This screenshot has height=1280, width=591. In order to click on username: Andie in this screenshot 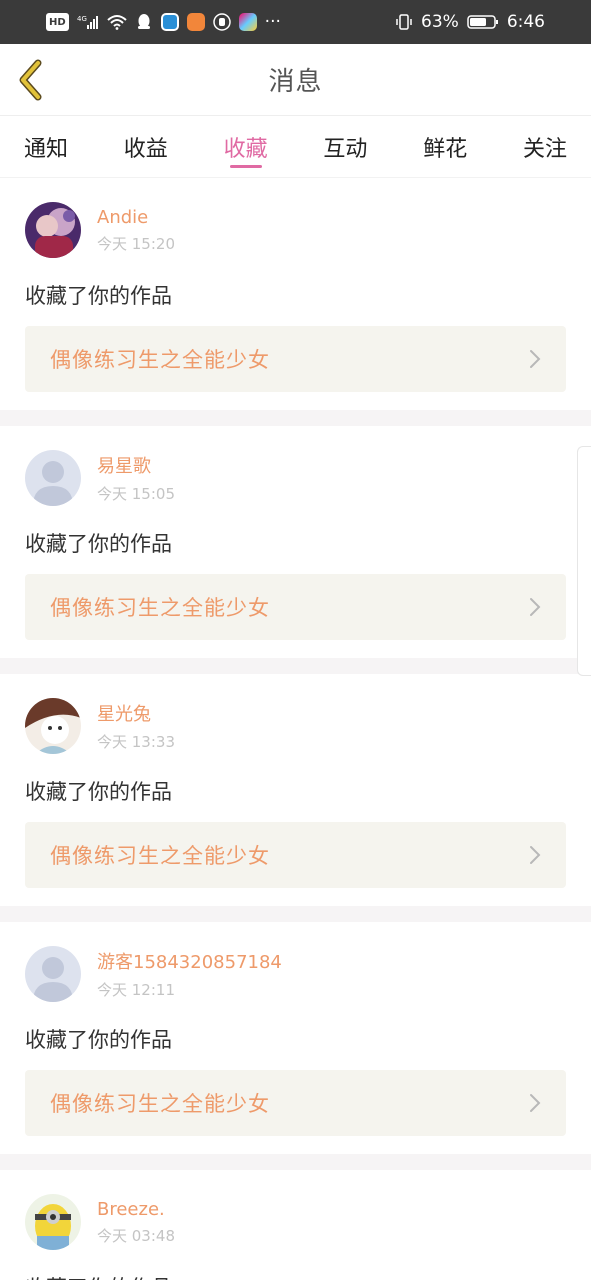, I will do `click(136, 217)`.